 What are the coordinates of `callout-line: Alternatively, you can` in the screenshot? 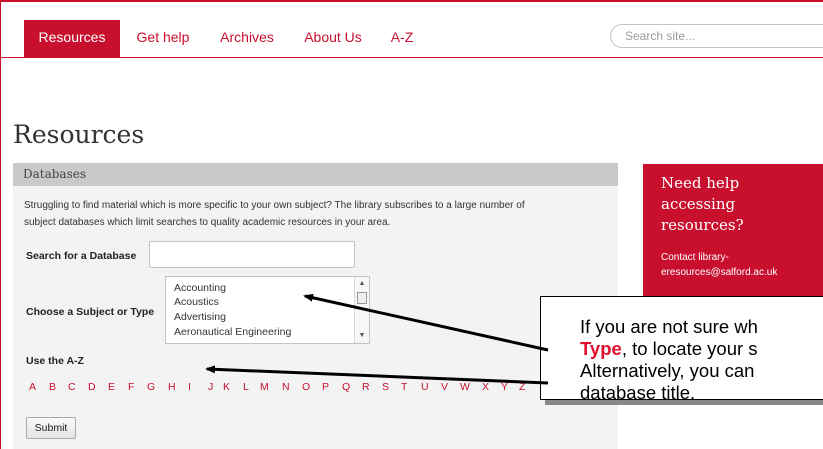 It's located at (667, 370).